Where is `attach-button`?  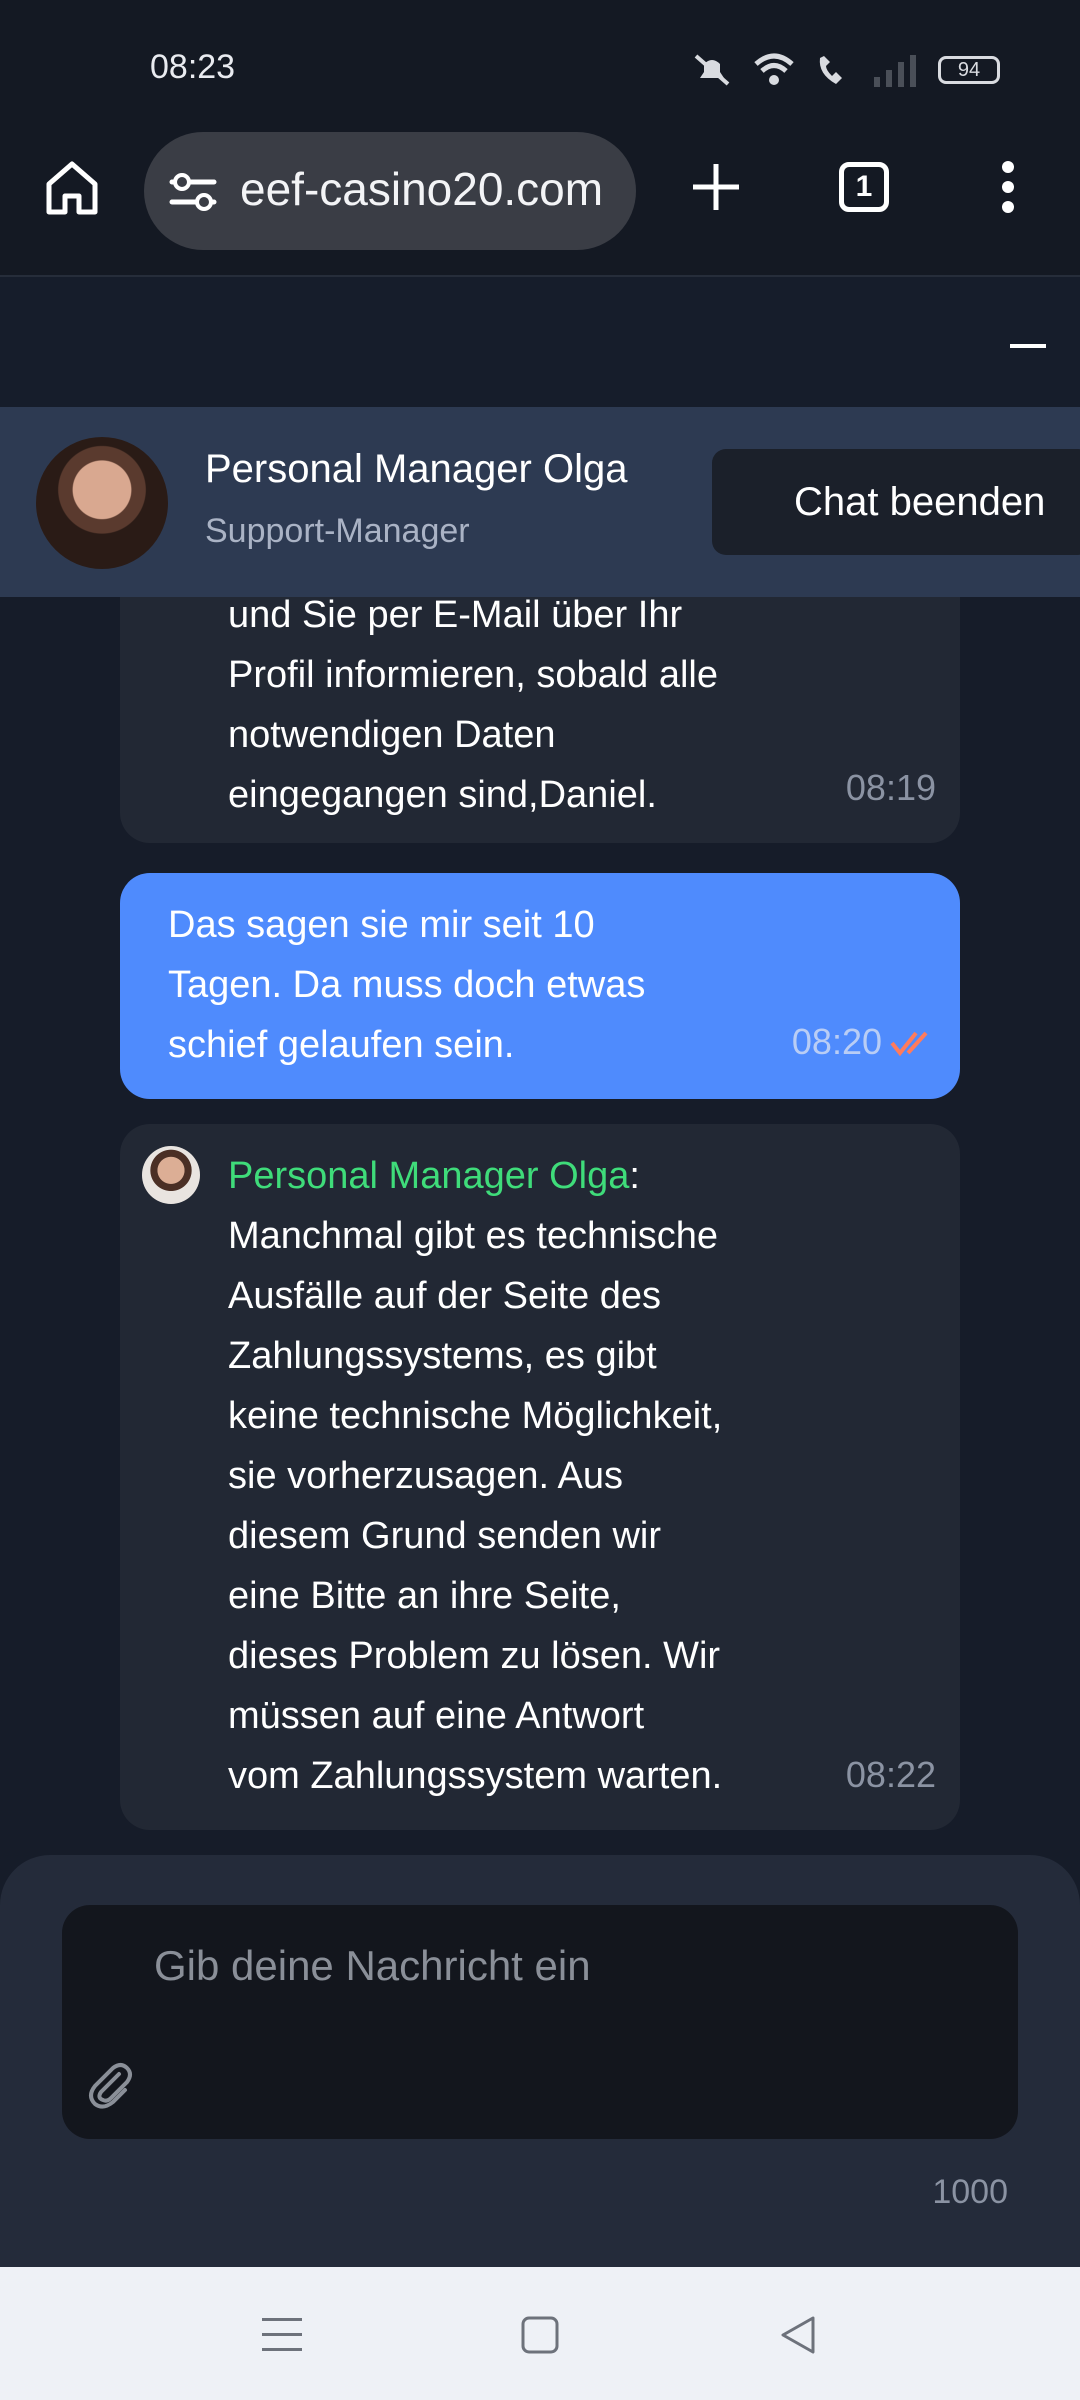
attach-button is located at coordinates (110, 2085).